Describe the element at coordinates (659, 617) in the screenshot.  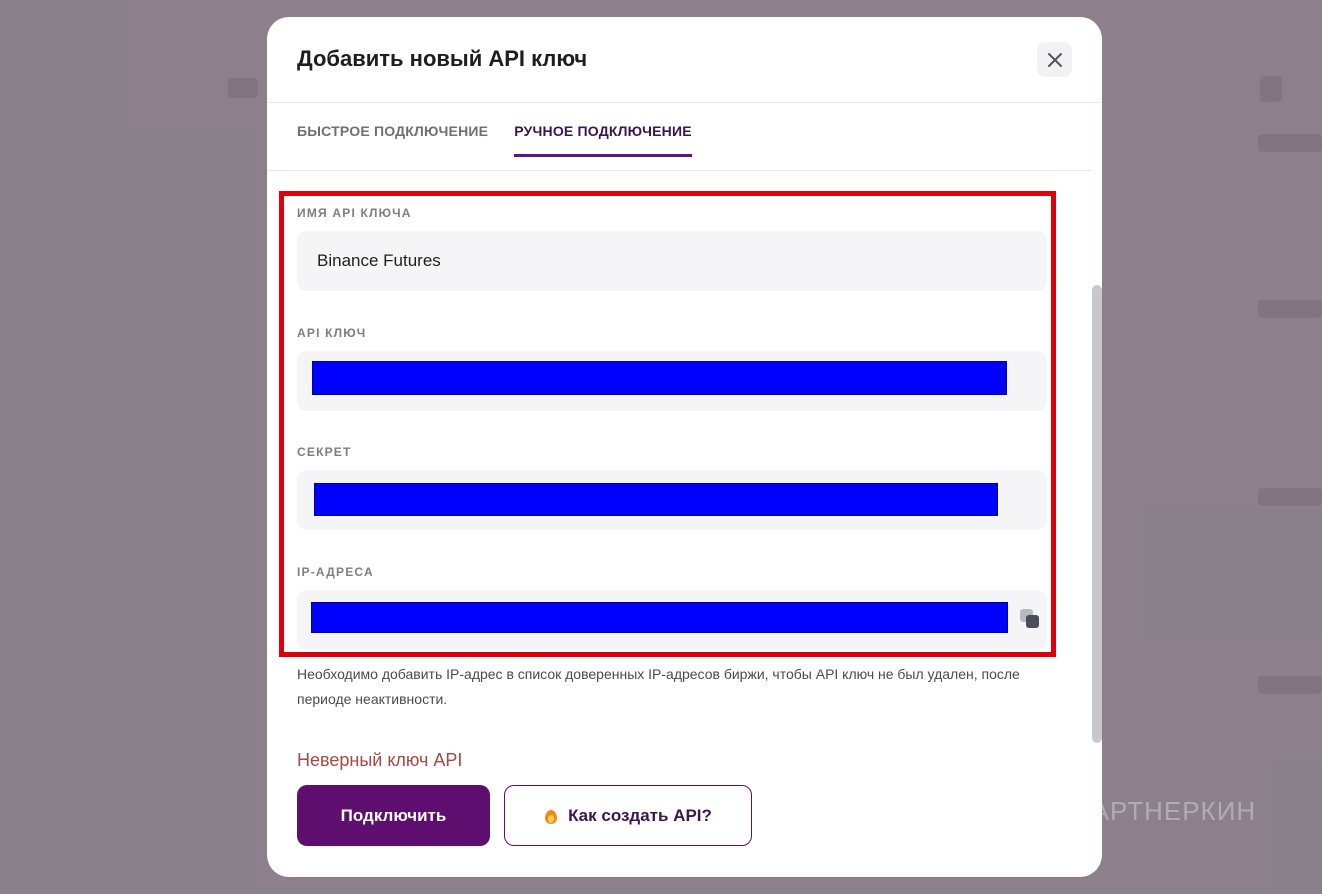
I see `redacted-ip-addresses` at that location.